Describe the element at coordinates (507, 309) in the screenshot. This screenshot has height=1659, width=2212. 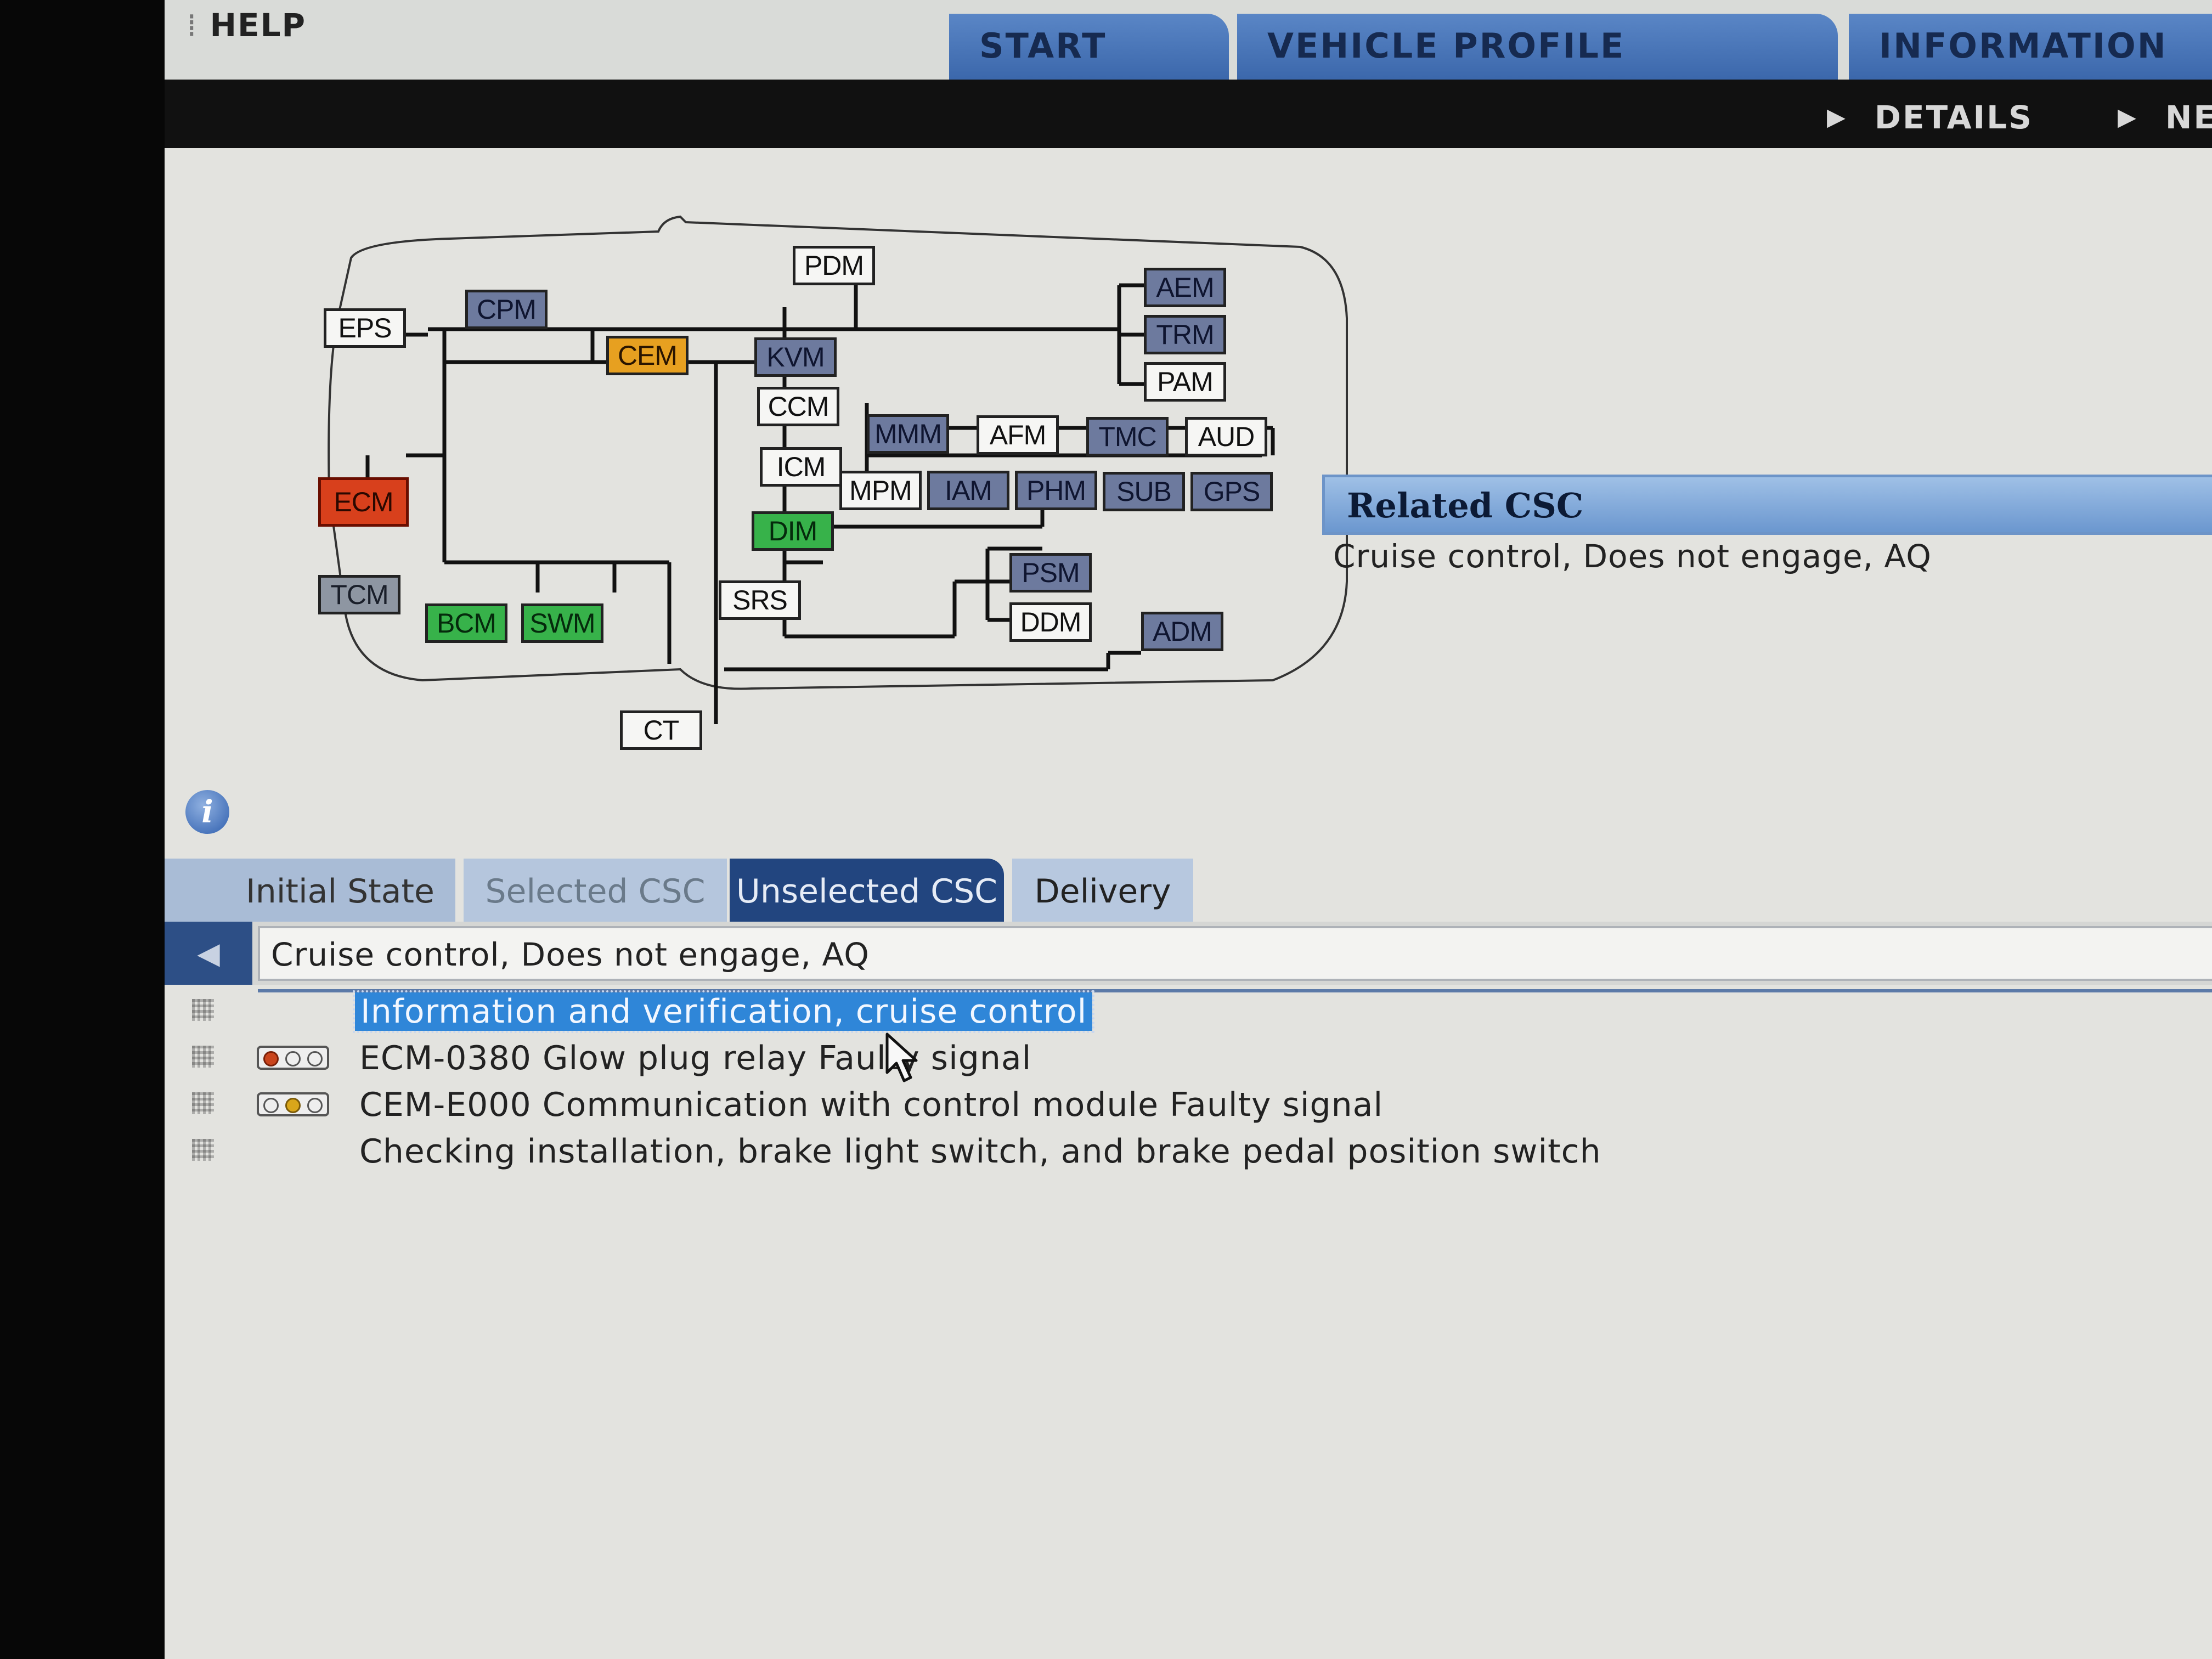
I see `module-cpm: CPM` at that location.